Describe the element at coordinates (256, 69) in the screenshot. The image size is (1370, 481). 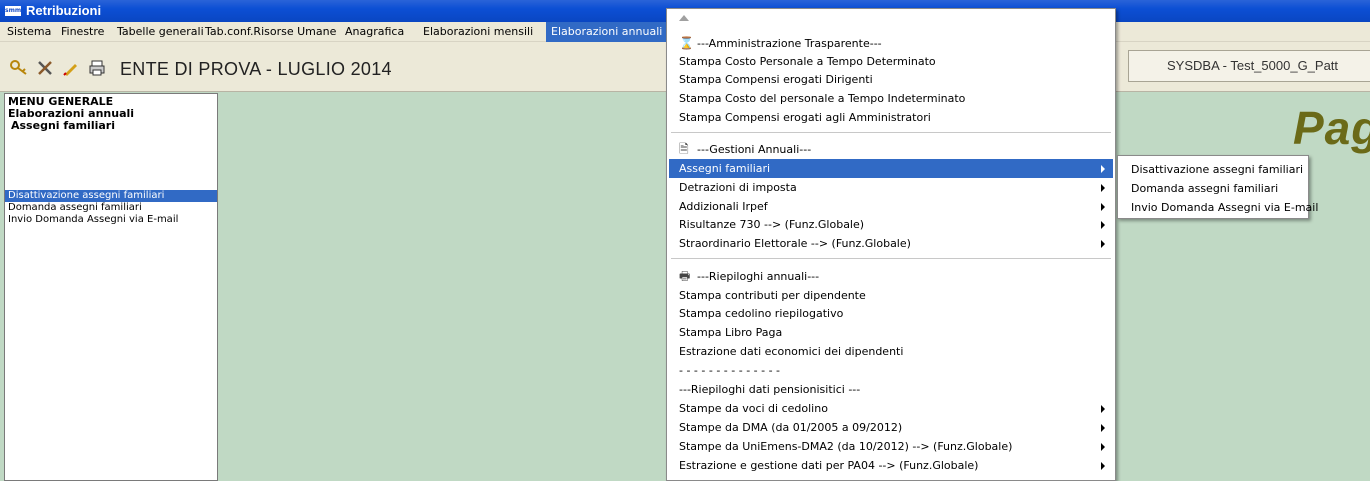
I see `toolbar-title: ENTE DI PROVA - LUGLIO 2014` at that location.